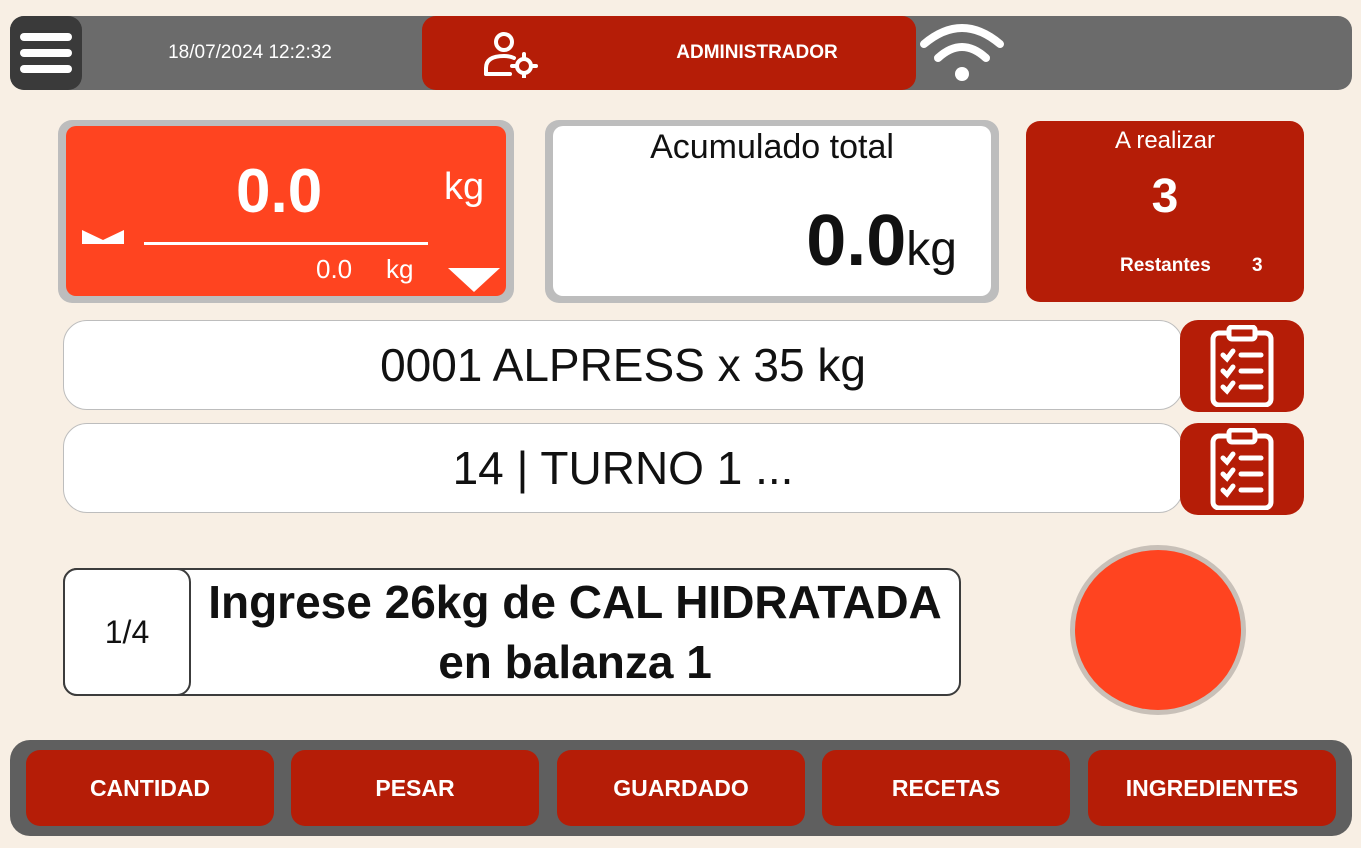  Describe the element at coordinates (279, 191) in the screenshot. I see `weight-value: 0.0` at that location.